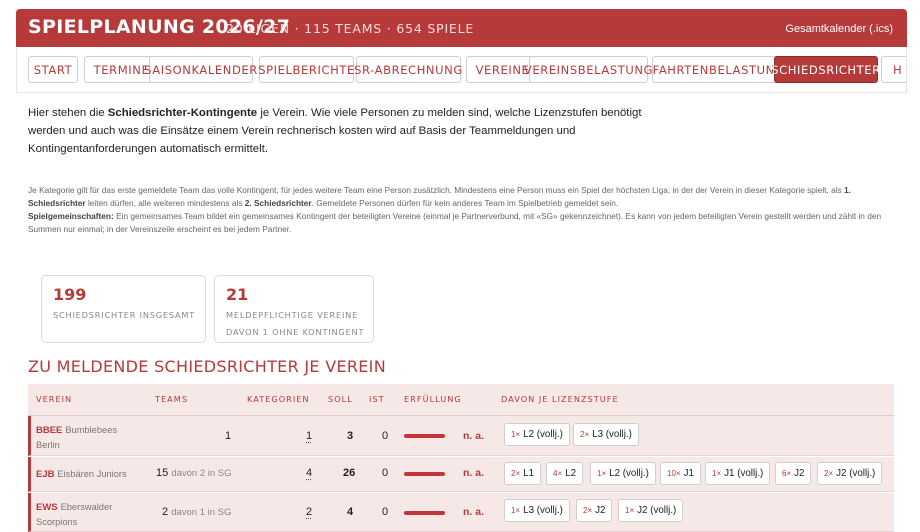 This screenshot has height=532, width=920. I want to click on license-chip: 1× L3 (vollj.), so click(537, 510).